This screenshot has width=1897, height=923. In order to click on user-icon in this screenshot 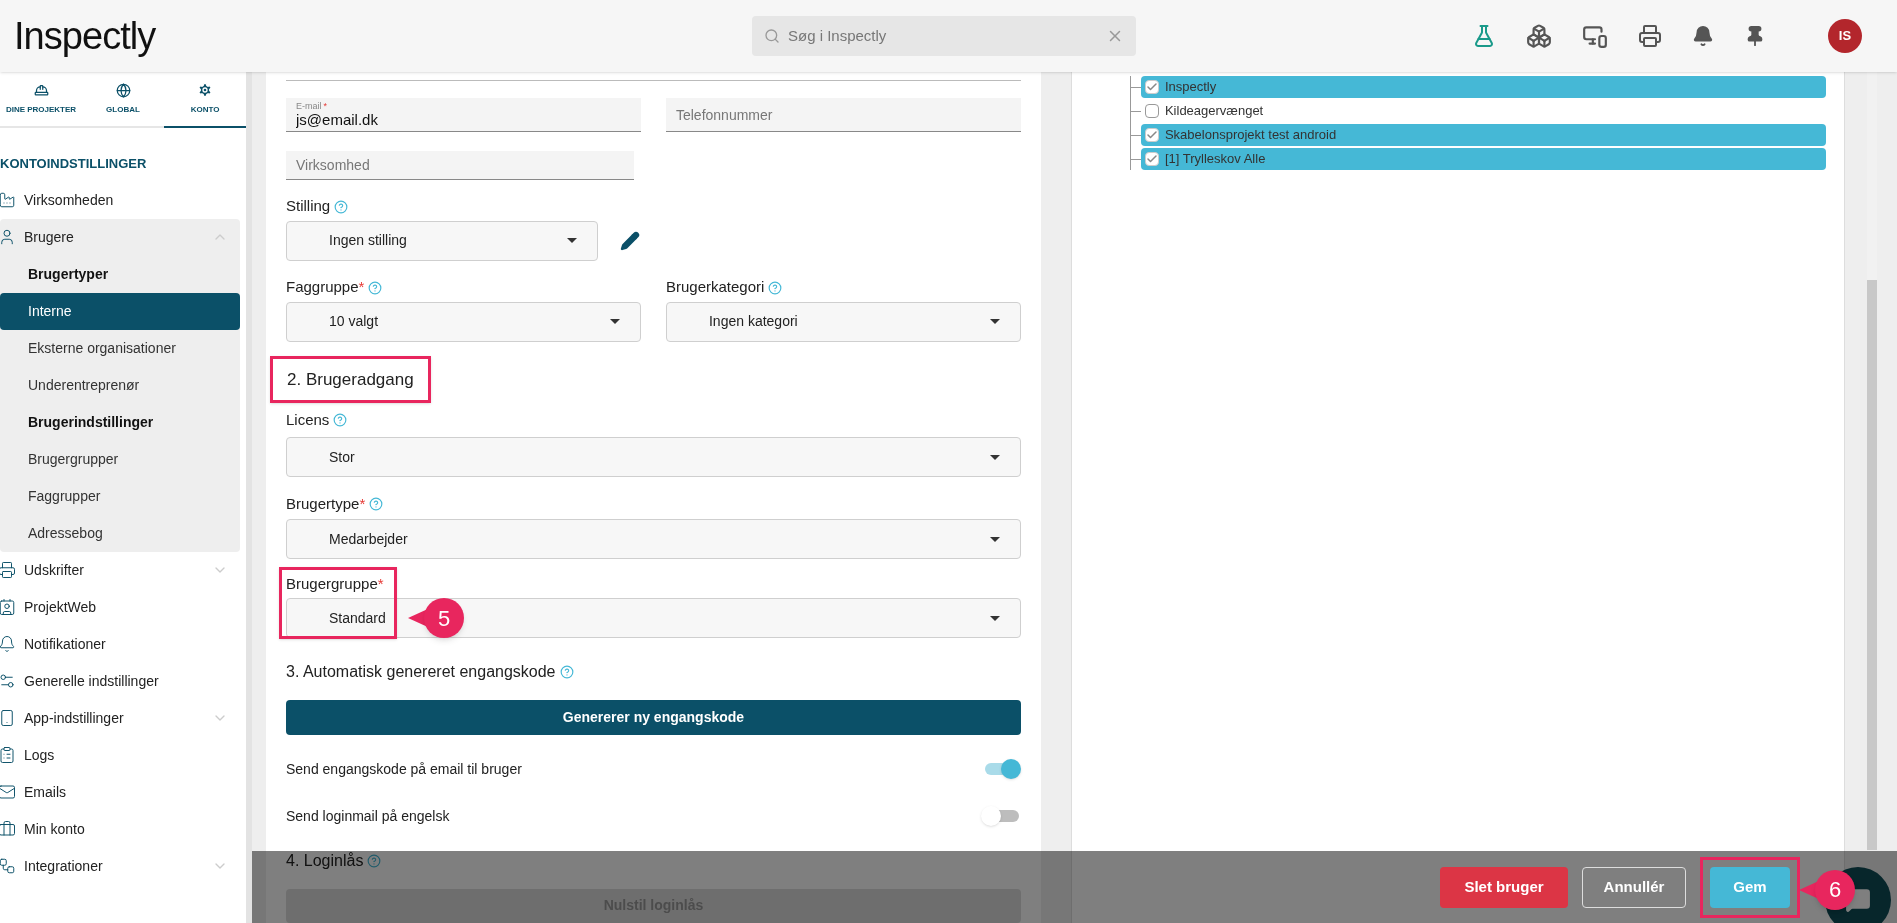, I will do `click(8, 237)`.